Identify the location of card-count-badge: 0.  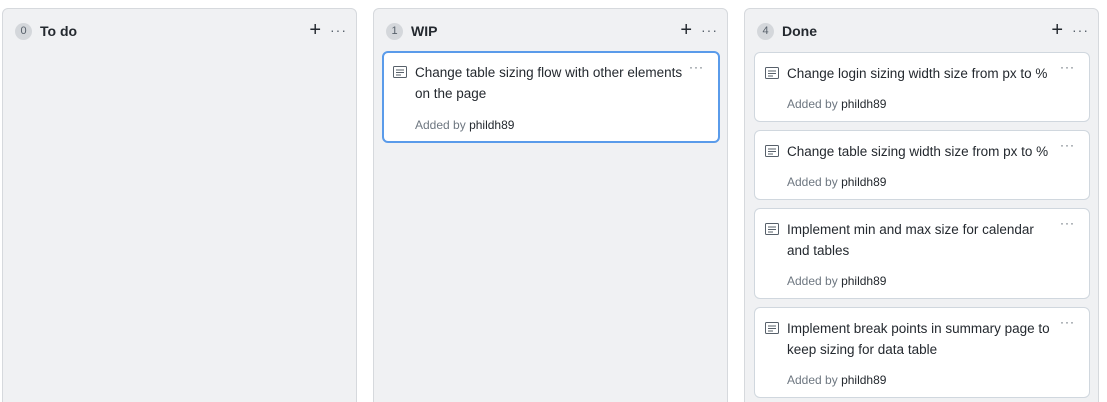
(23, 31).